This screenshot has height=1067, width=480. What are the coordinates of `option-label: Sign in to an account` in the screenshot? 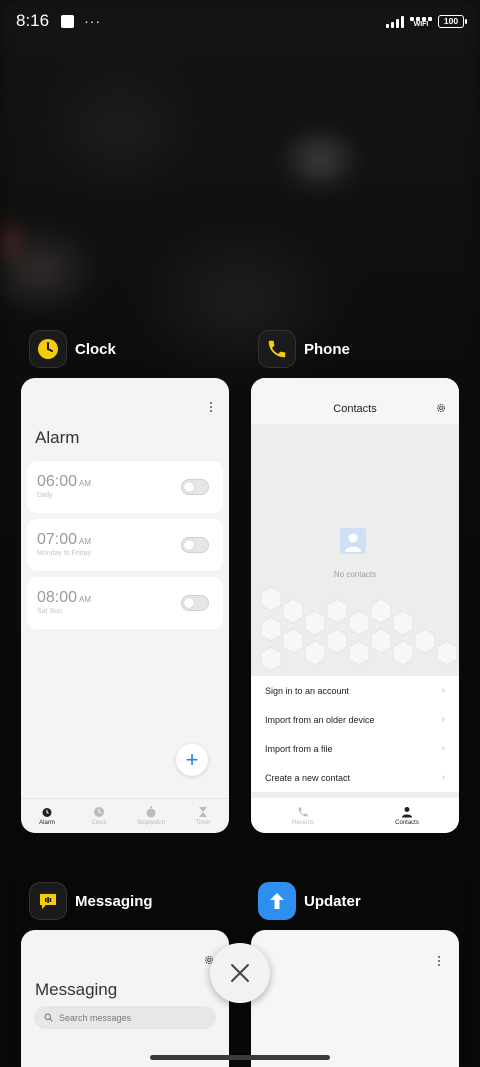 It's located at (307, 690).